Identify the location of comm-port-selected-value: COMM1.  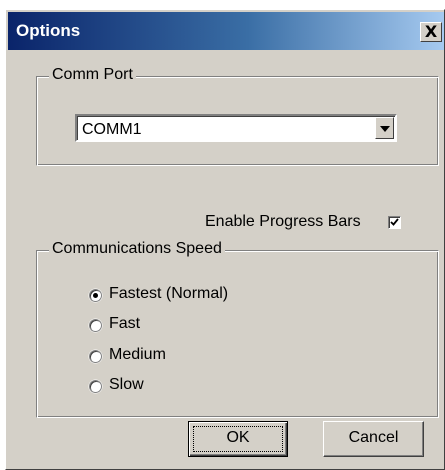
(112, 129).